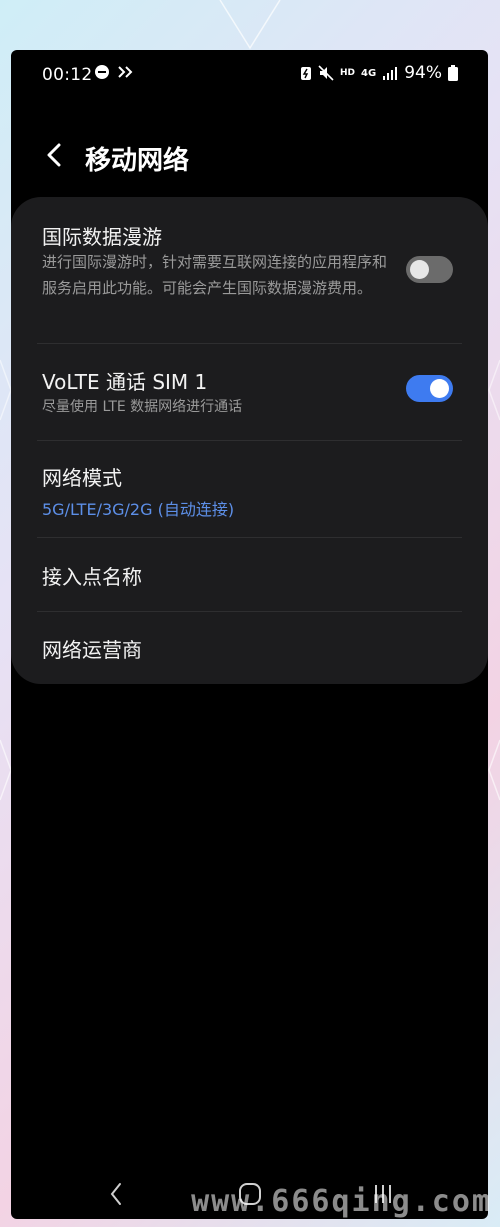 Image resolution: width=500 pixels, height=1227 pixels. I want to click on setting-volte: VoLTE 通话 SIM 1 尽量使用 LTE 数据网络进行通话, so click(249, 392).